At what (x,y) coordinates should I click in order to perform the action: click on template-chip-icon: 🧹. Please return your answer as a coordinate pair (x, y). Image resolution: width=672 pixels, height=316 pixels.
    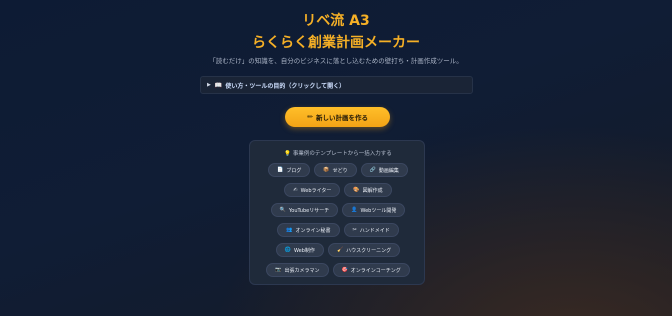
    Looking at the image, I should click on (340, 250).